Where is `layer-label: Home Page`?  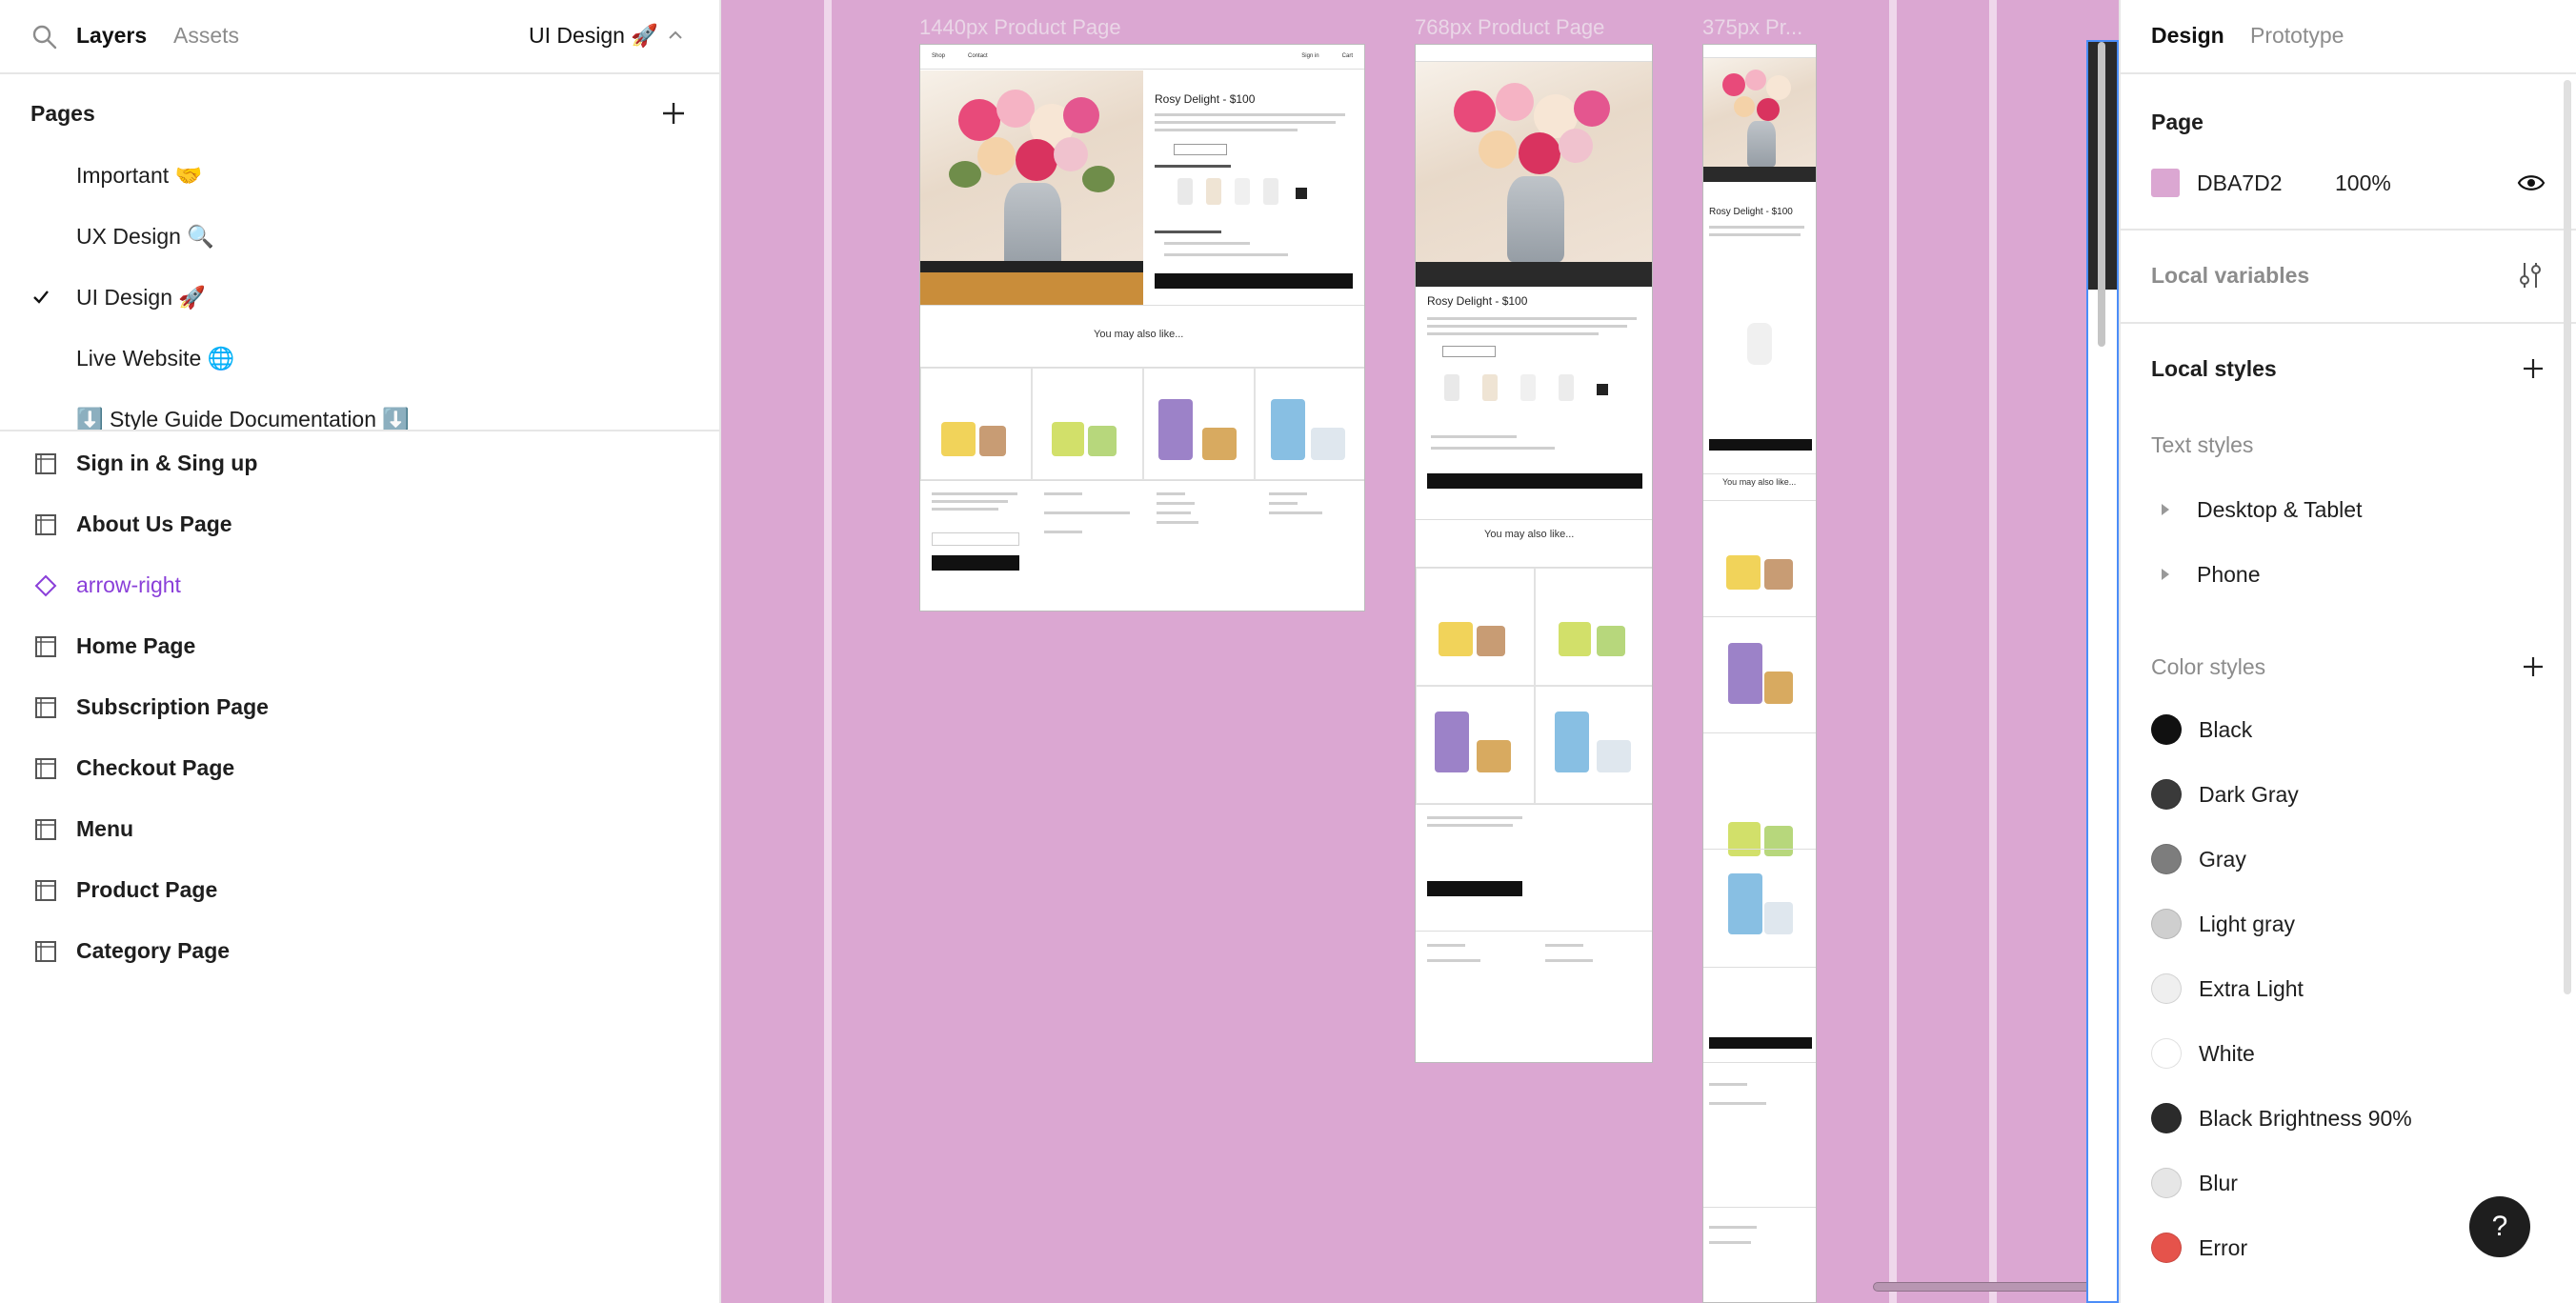 layer-label: Home Page is located at coordinates (136, 645).